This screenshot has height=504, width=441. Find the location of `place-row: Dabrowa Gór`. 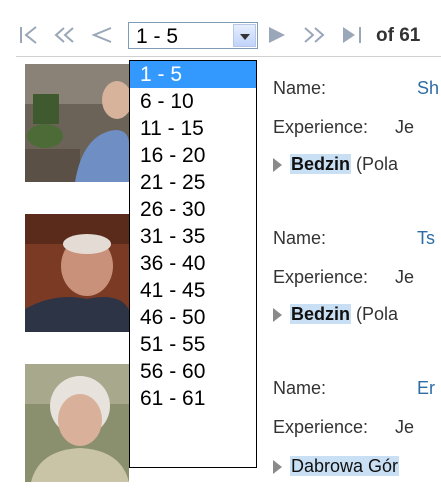

place-row: Dabrowa Gór is located at coordinates (336, 466).